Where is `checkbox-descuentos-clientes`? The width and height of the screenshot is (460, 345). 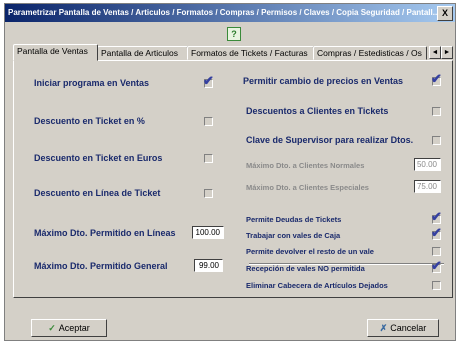
checkbox-descuentos-clientes is located at coordinates (436, 111).